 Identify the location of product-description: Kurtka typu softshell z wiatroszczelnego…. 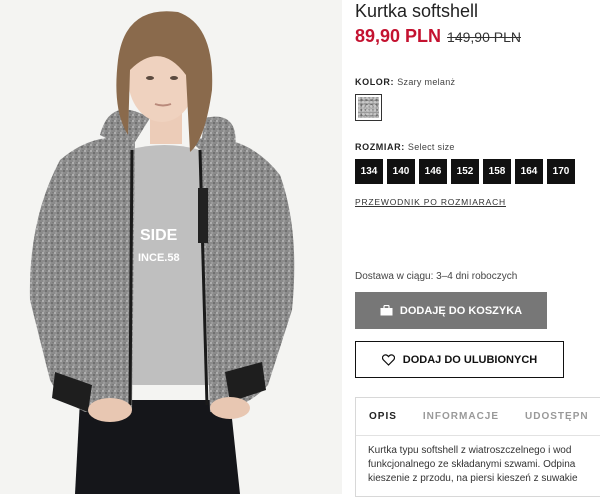
(478, 461).